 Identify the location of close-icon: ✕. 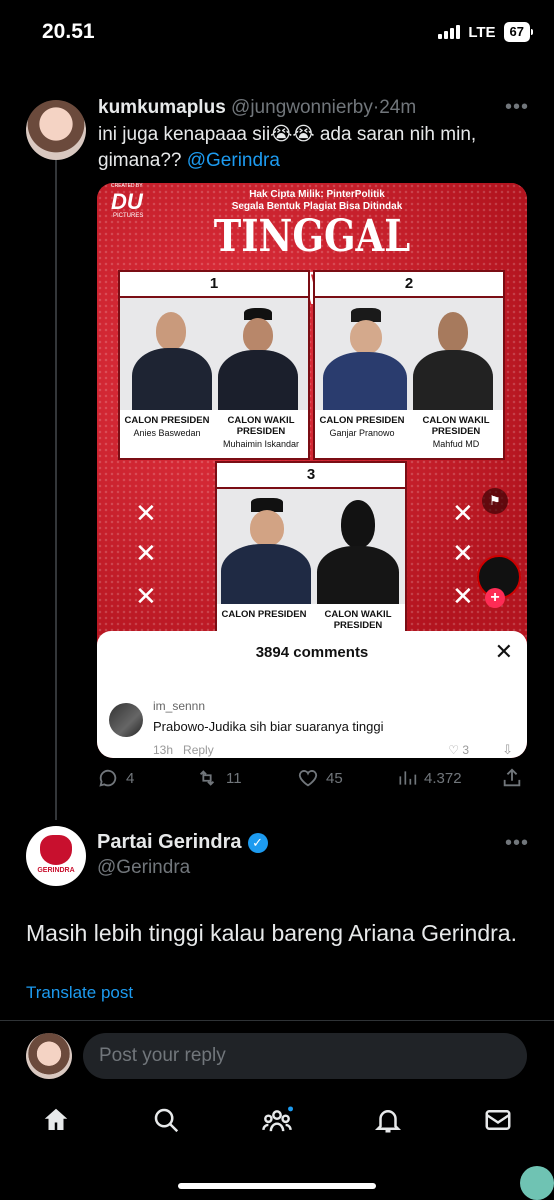
(504, 652).